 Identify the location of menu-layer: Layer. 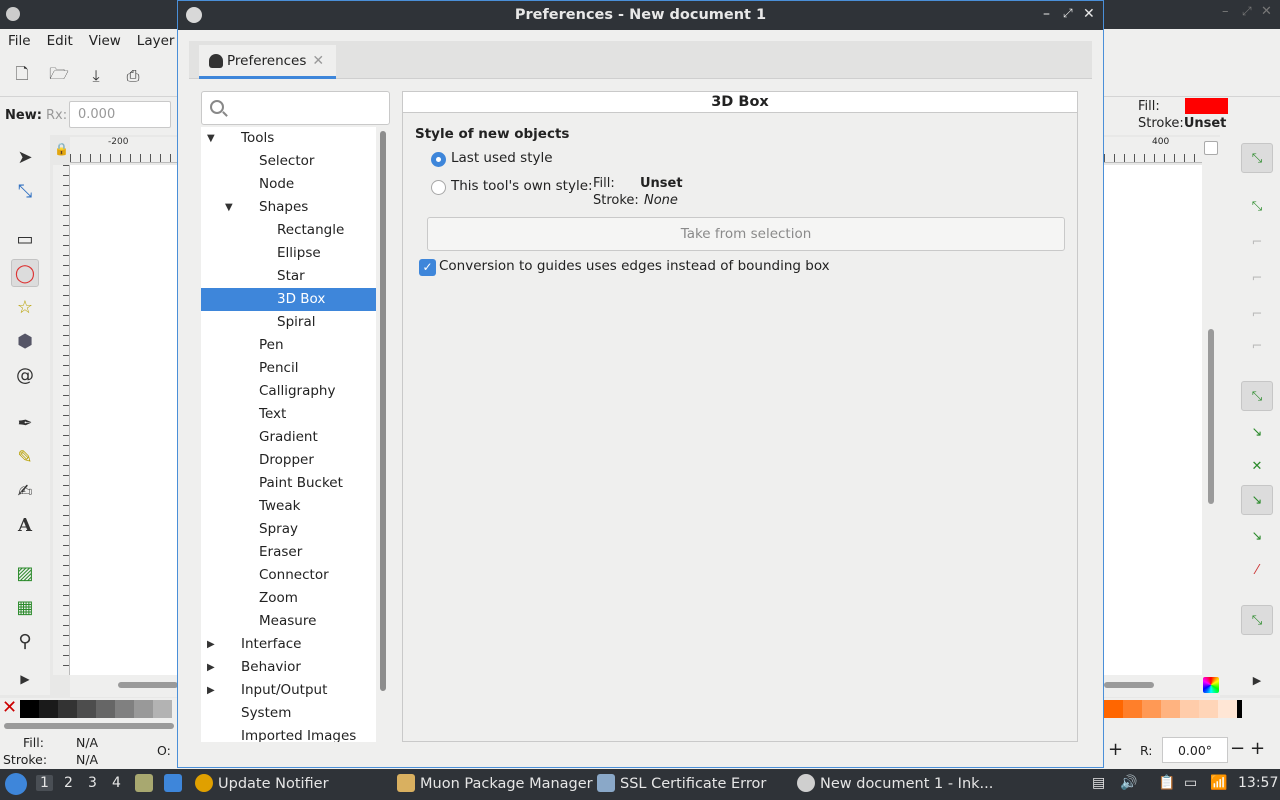
(156, 41).